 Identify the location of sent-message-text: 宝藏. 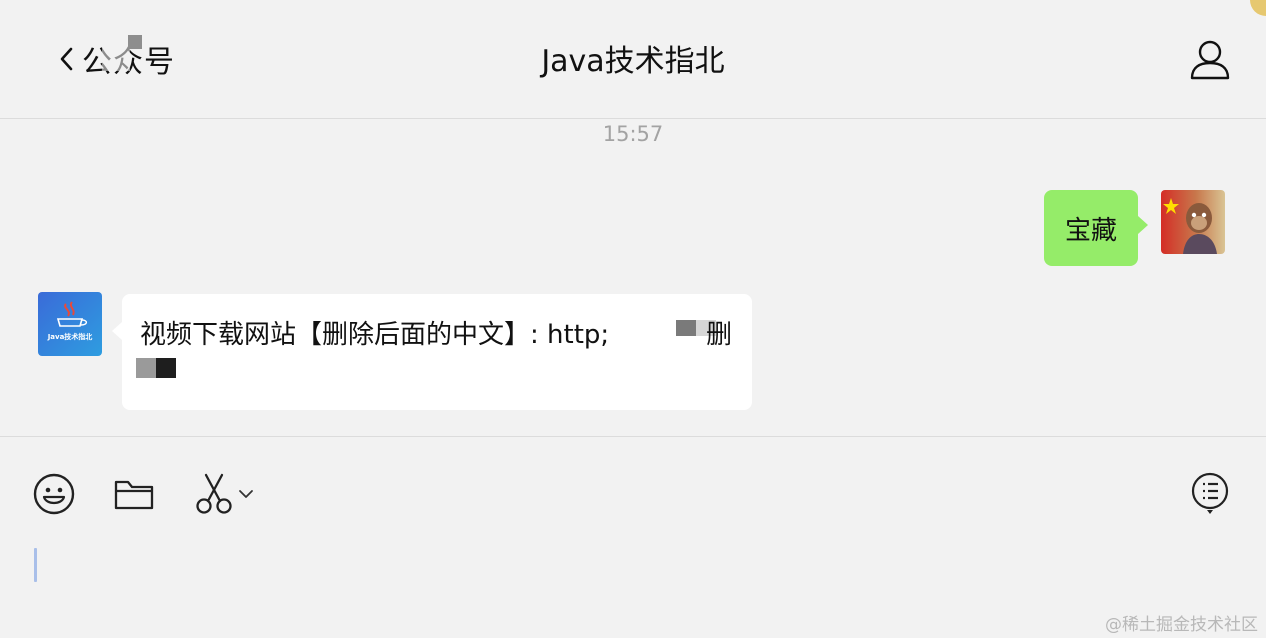
(1090, 230).